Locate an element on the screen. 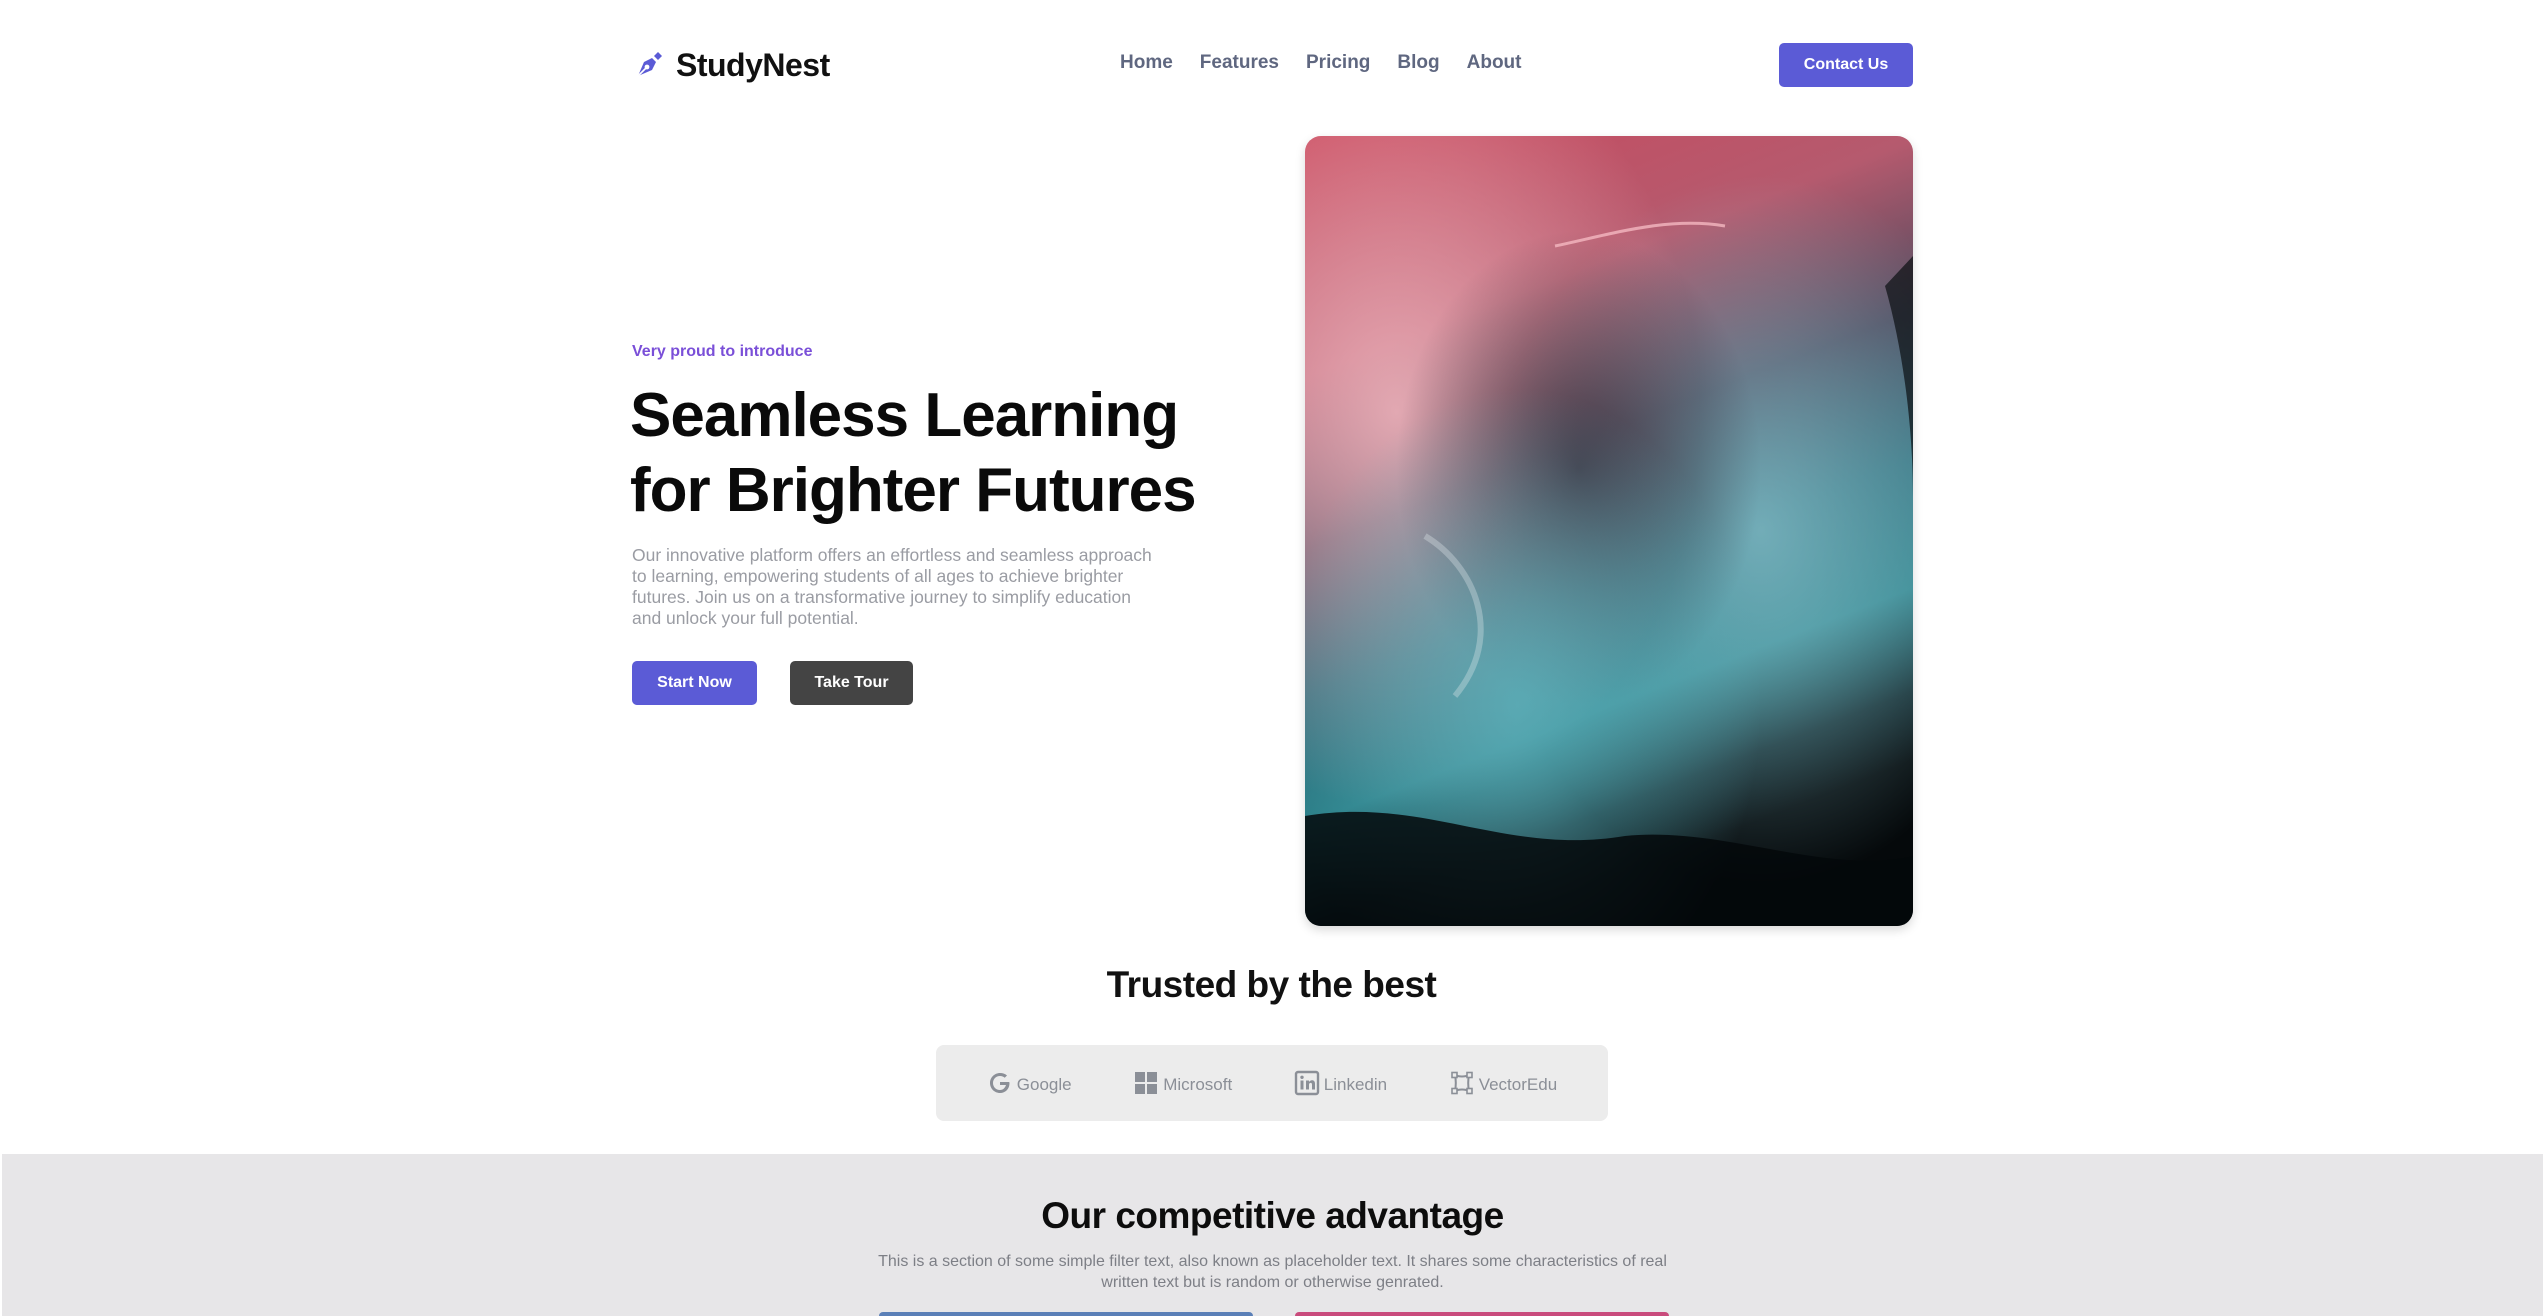  hero-title-line-1: Seamless Learning is located at coordinates (904, 415).